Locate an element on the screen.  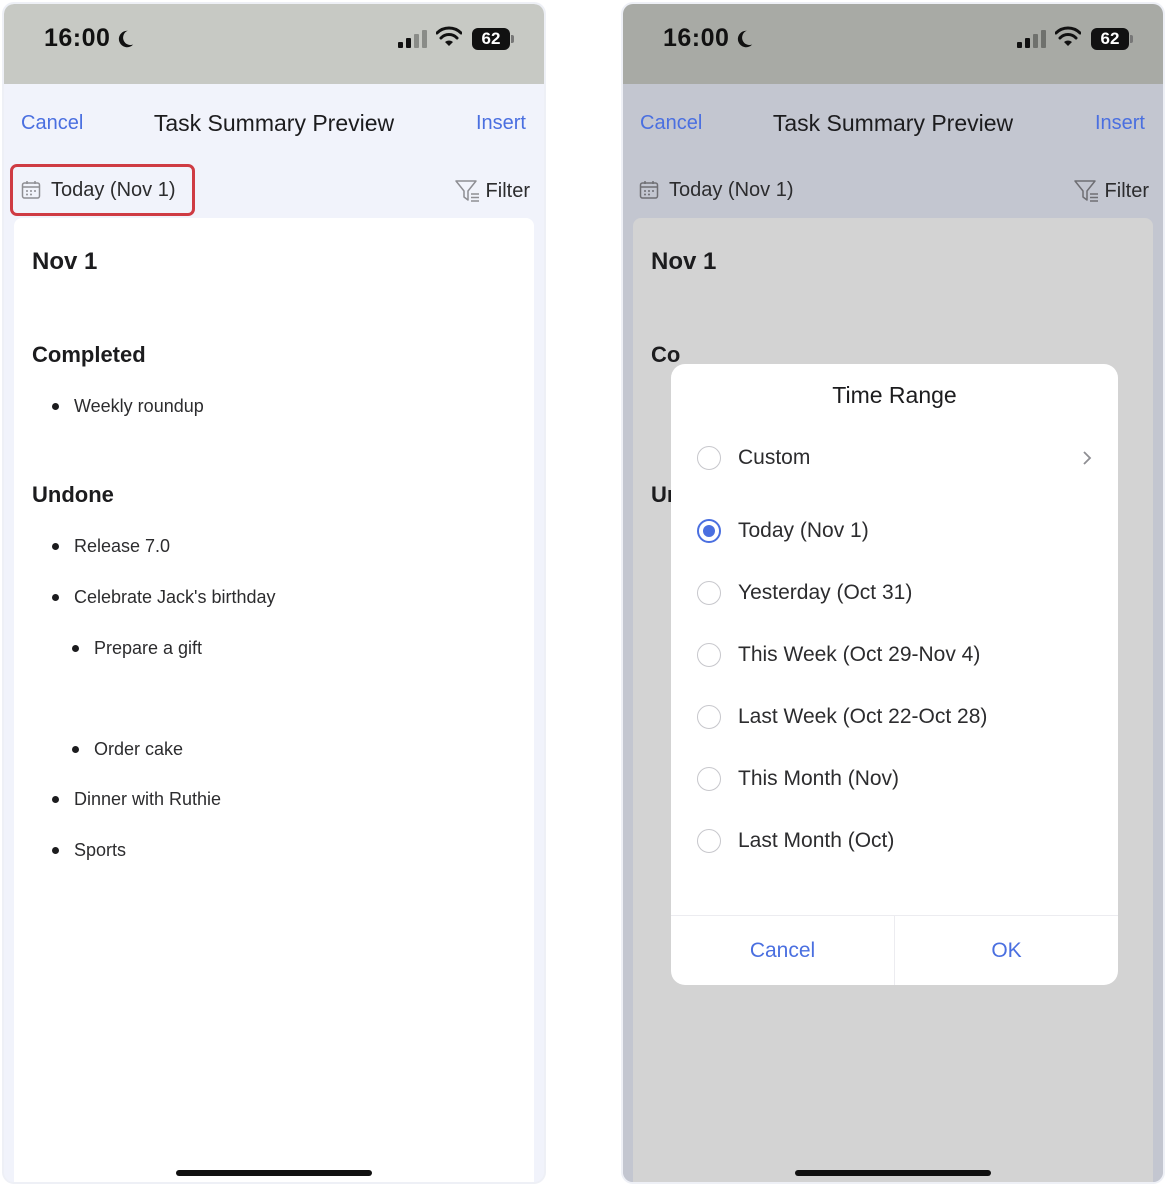
dialog-title: Time Range is located at coordinates (894, 395).